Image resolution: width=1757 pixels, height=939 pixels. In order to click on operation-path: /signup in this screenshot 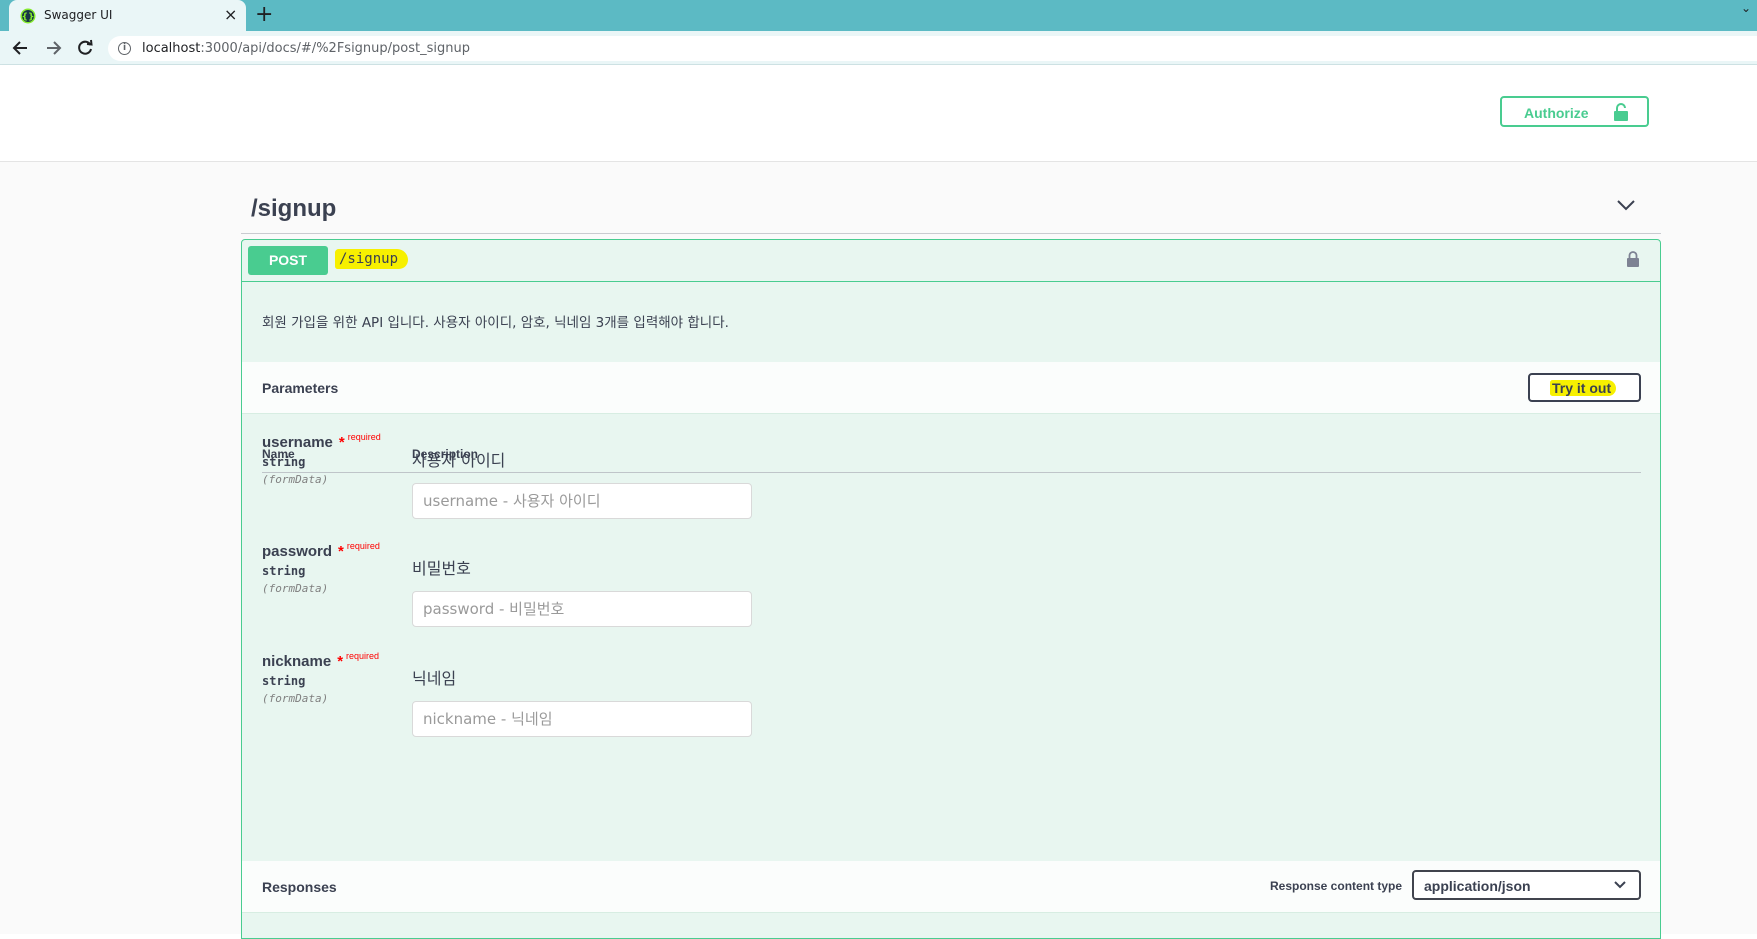, I will do `click(372, 259)`.